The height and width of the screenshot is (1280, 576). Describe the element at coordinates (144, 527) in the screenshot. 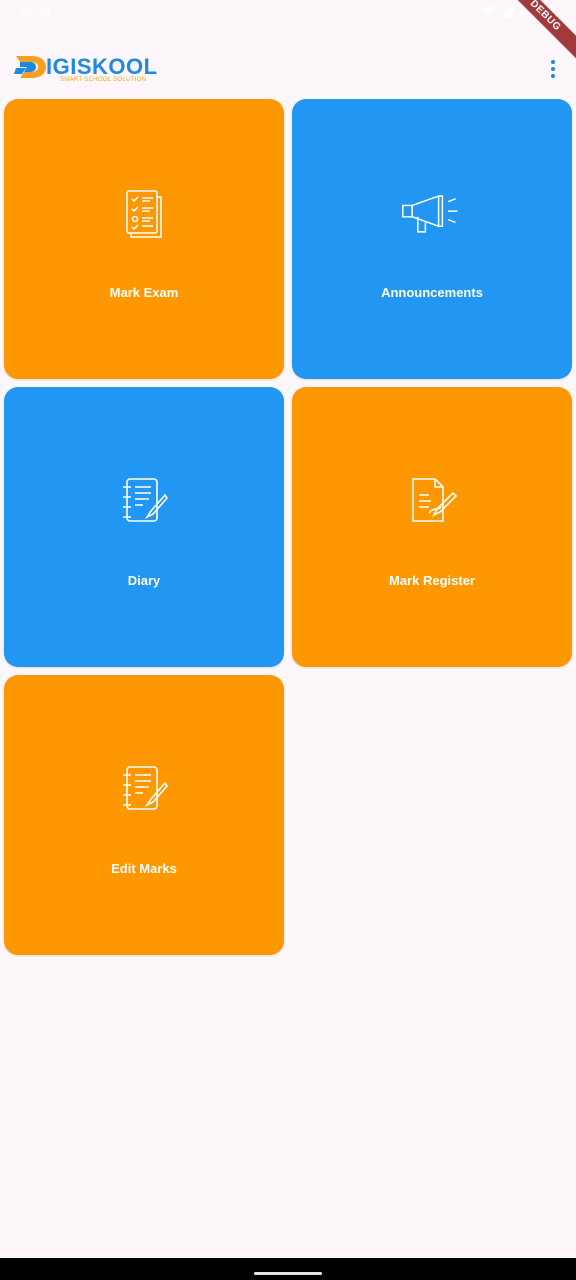

I see `diary-tile: Diary` at that location.